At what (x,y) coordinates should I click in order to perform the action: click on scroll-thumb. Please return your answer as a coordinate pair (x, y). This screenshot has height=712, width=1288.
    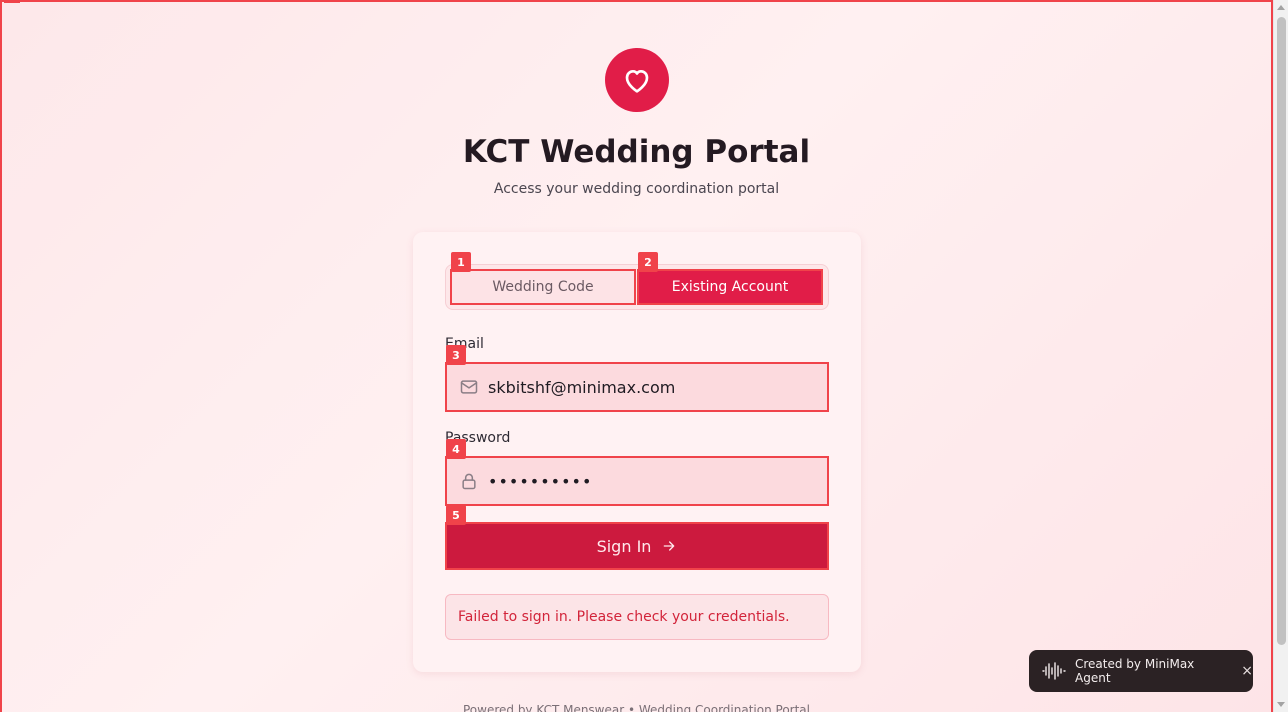
    Looking at the image, I should click on (1281, 331).